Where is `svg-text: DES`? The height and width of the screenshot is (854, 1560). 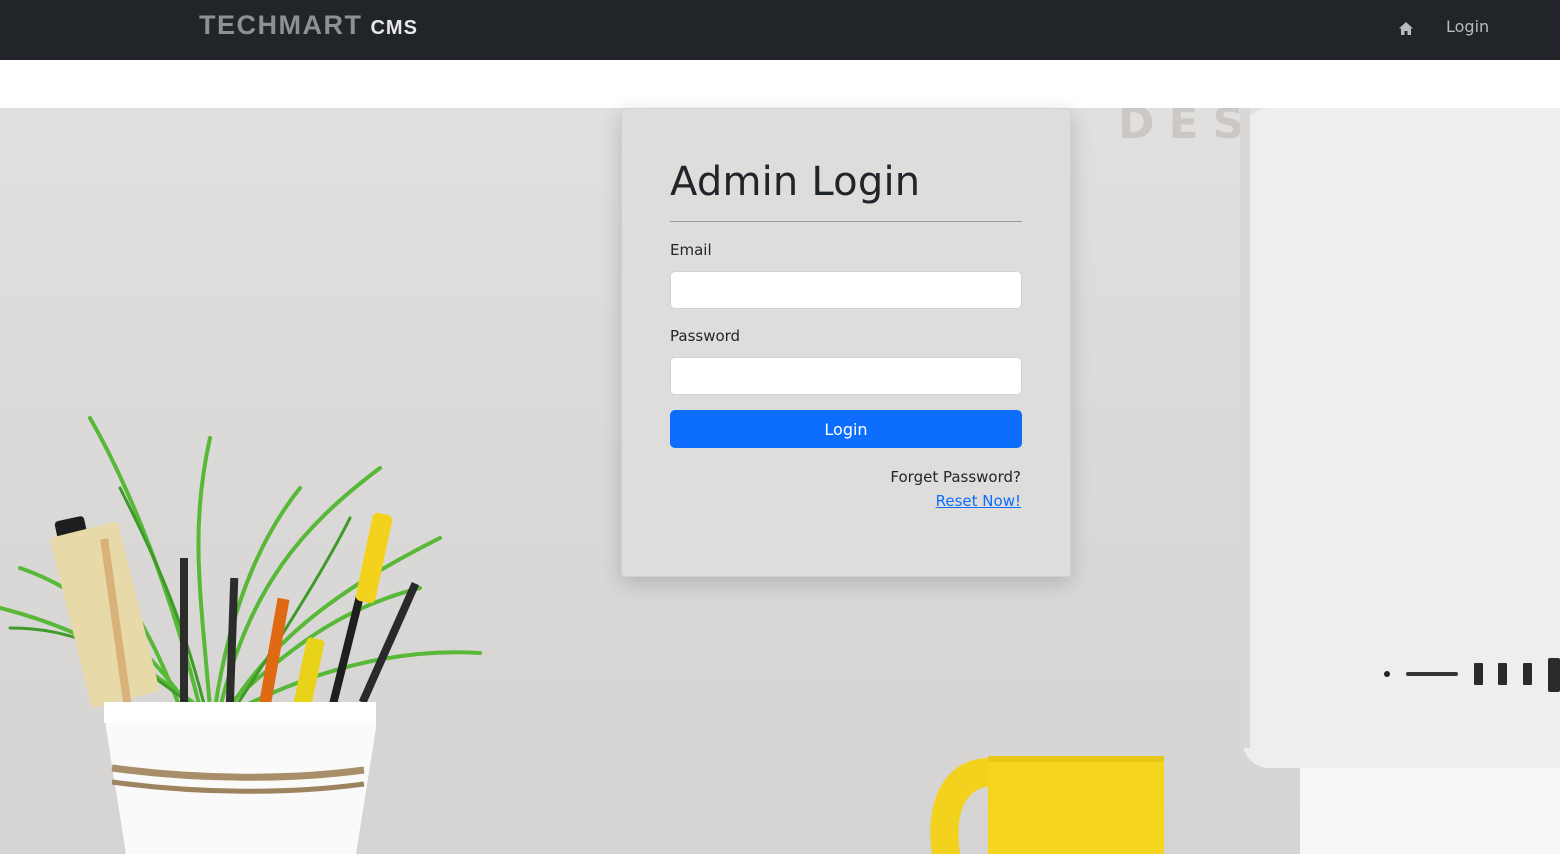
svg-text: DES is located at coordinates (1188, 128).